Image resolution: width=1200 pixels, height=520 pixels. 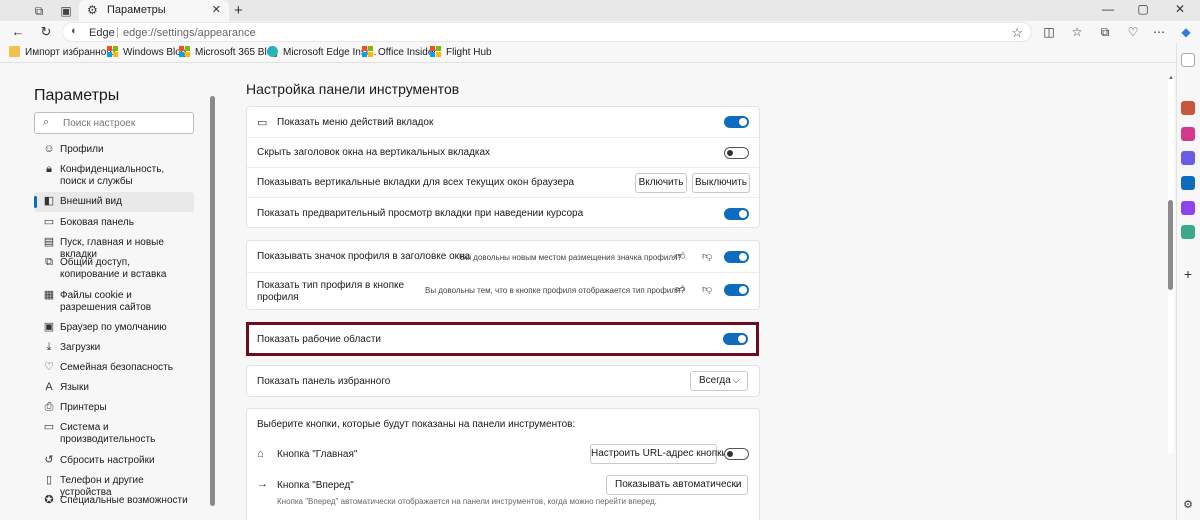 I want to click on favorites-icon: ☆, so click(x=1077, y=32).